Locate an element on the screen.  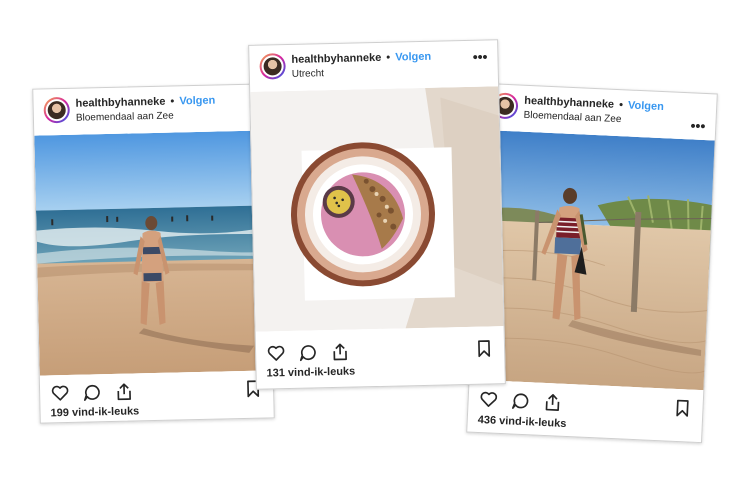
likes-count: 199 vind-ik-leuks is located at coordinates (94, 412).